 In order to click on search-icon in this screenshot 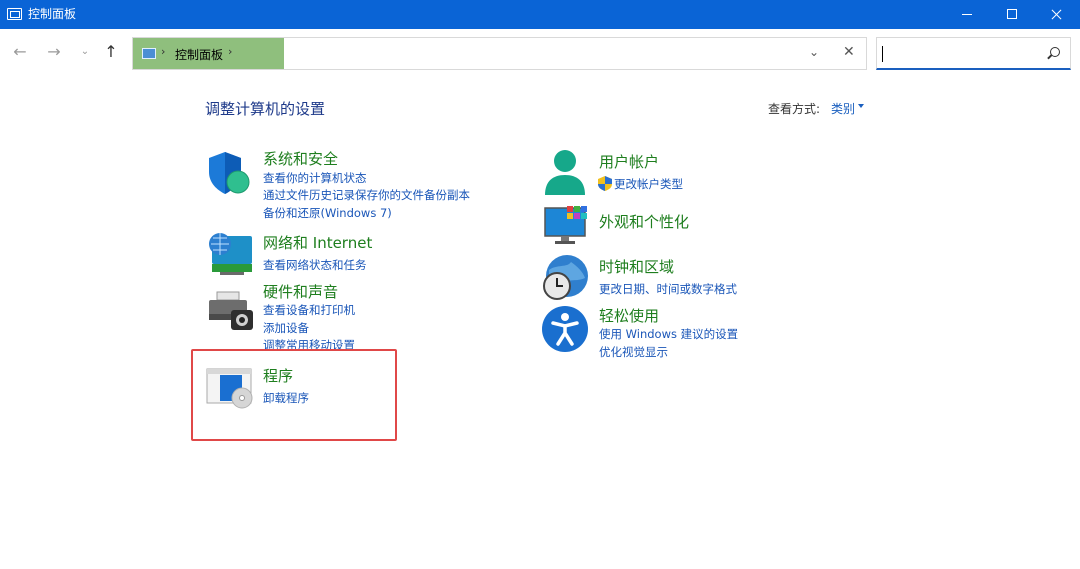, I will do `click(1055, 52)`.